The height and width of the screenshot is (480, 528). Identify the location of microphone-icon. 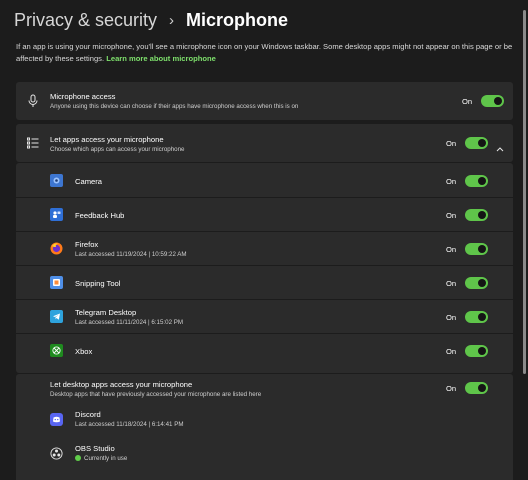
(32, 101).